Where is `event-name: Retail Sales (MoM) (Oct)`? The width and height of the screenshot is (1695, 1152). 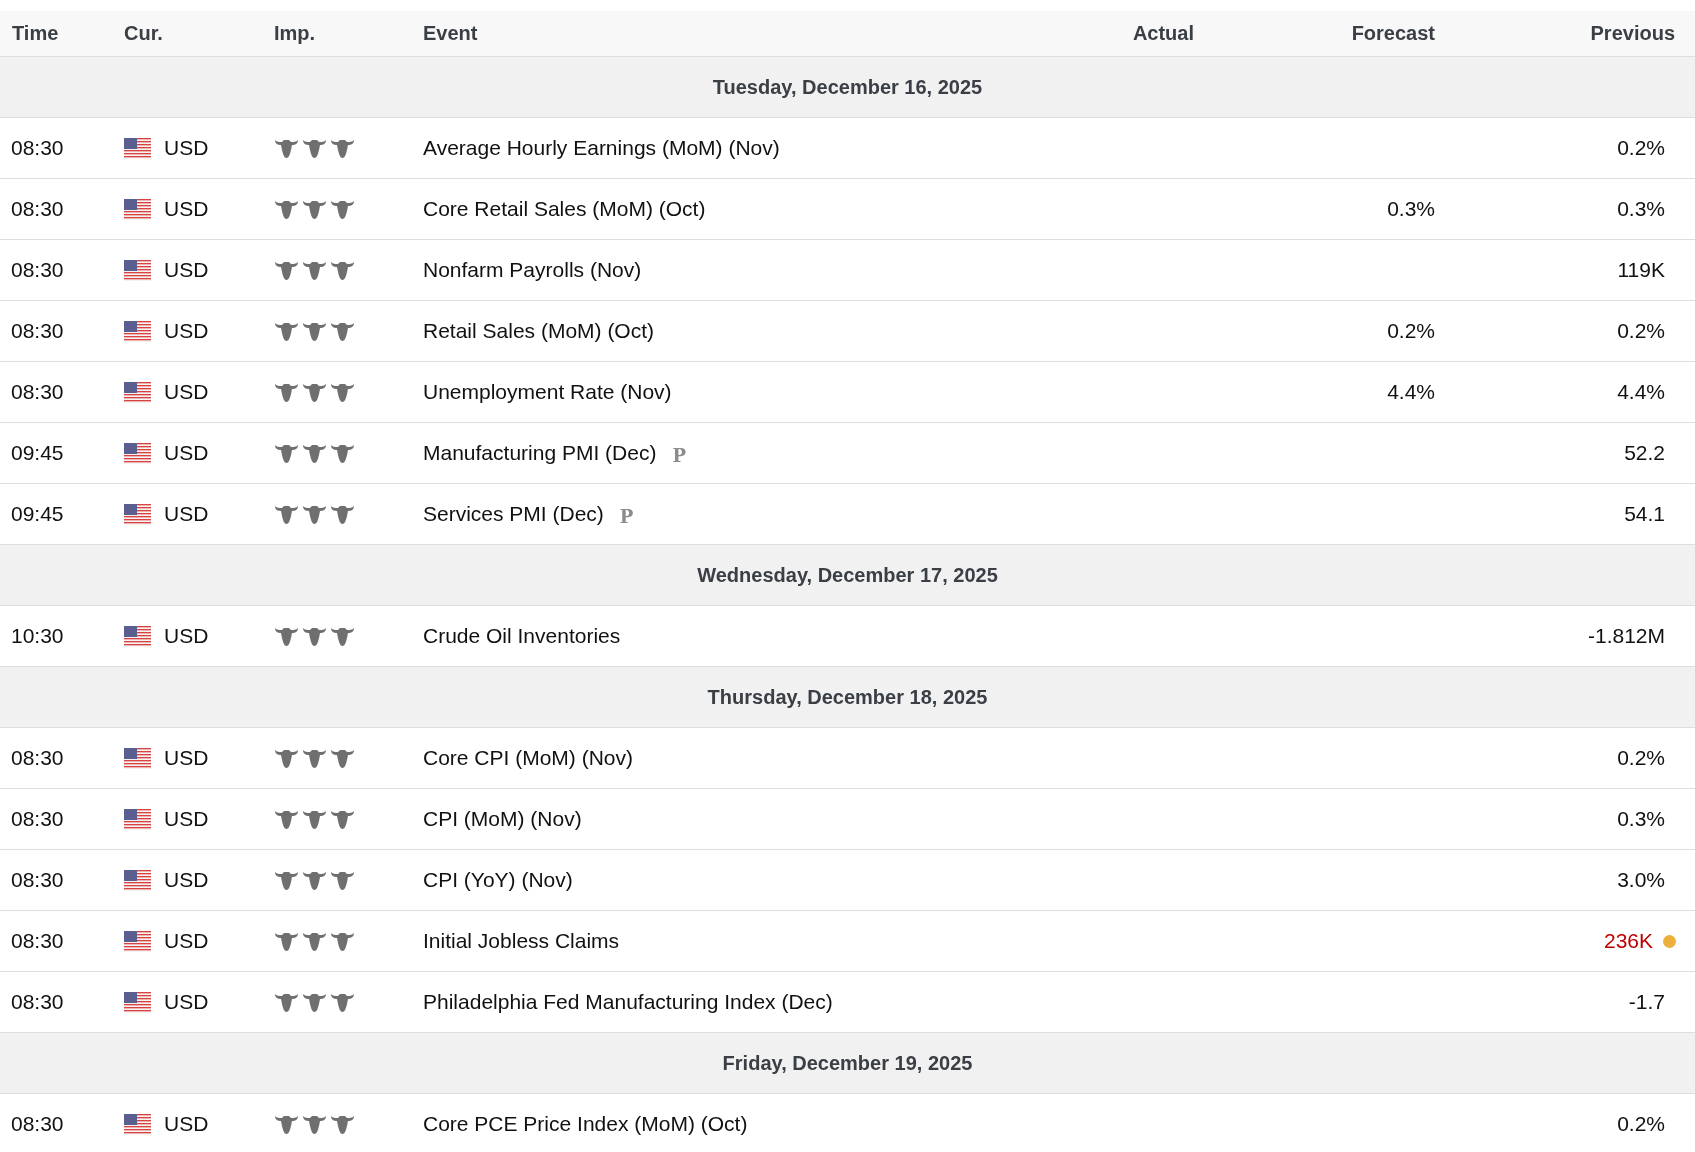
event-name: Retail Sales (MoM) (Oct) is located at coordinates (539, 331).